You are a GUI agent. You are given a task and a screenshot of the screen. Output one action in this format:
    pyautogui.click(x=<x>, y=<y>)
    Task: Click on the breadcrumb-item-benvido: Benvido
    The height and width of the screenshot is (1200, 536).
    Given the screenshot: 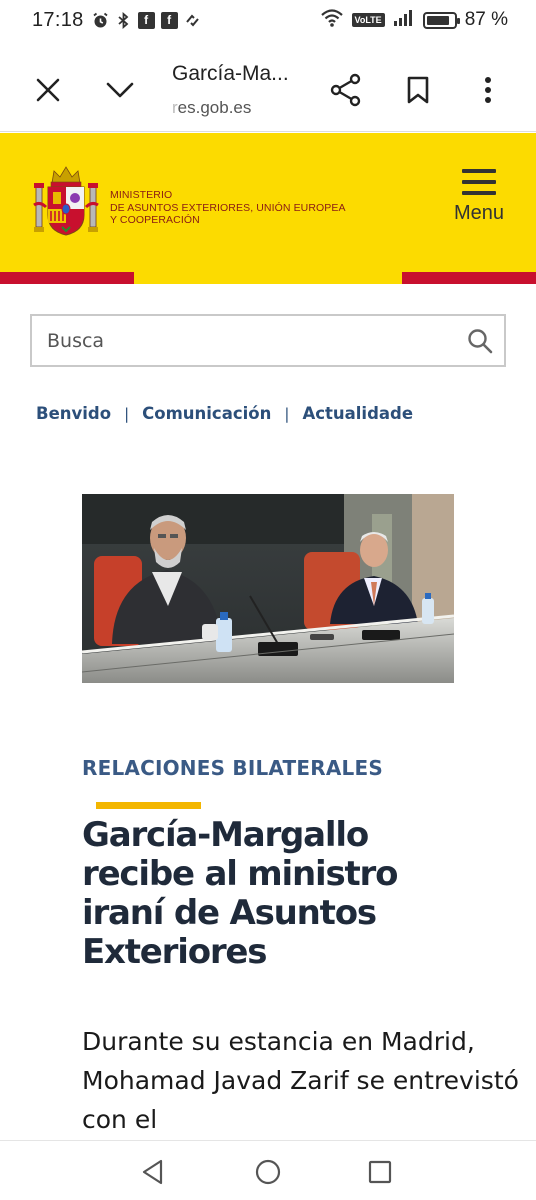 What is the action you would take?
    pyautogui.click(x=73, y=413)
    